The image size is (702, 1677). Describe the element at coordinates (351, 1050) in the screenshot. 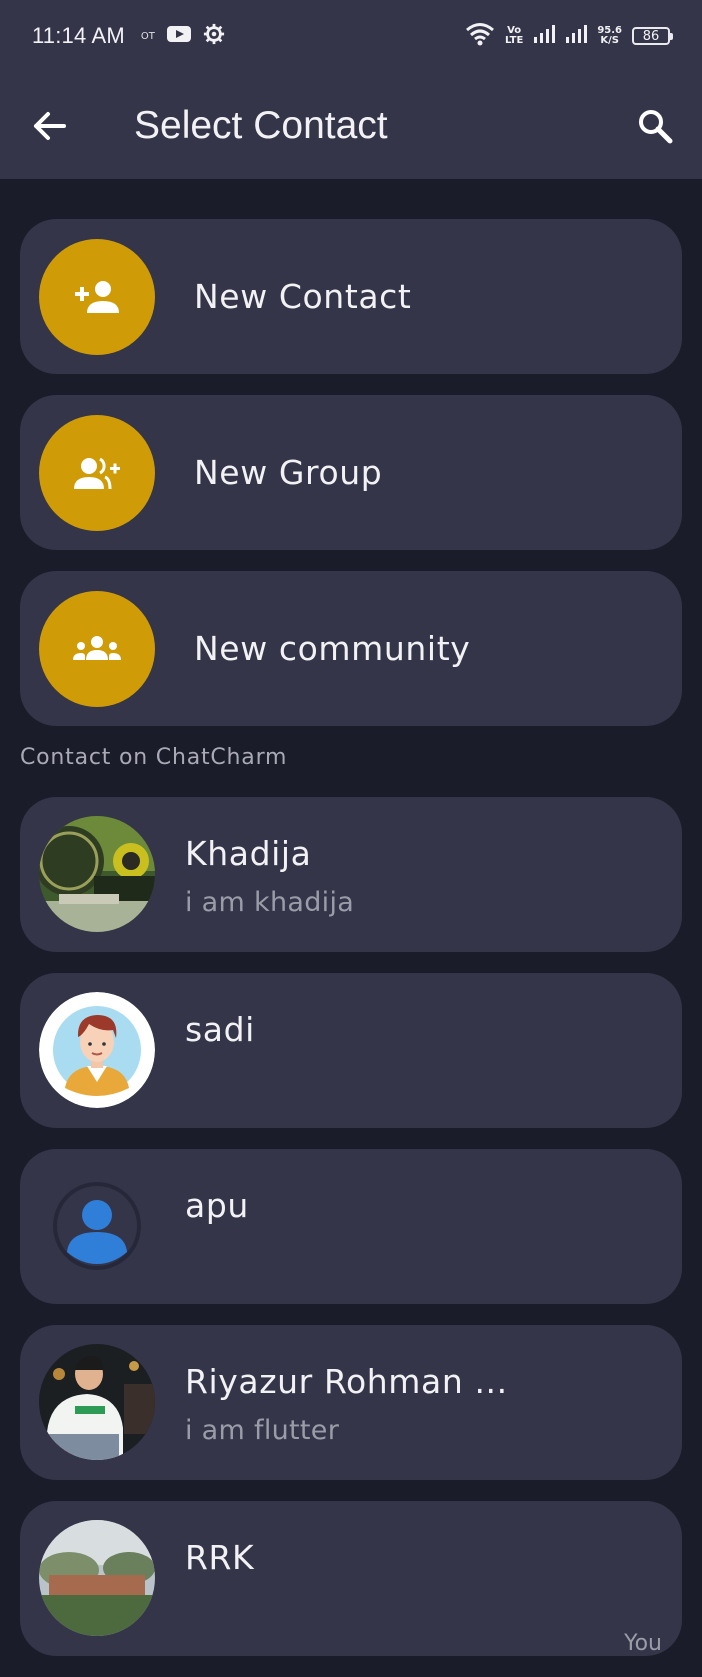

I see `contact-item-sadi: sadi` at that location.